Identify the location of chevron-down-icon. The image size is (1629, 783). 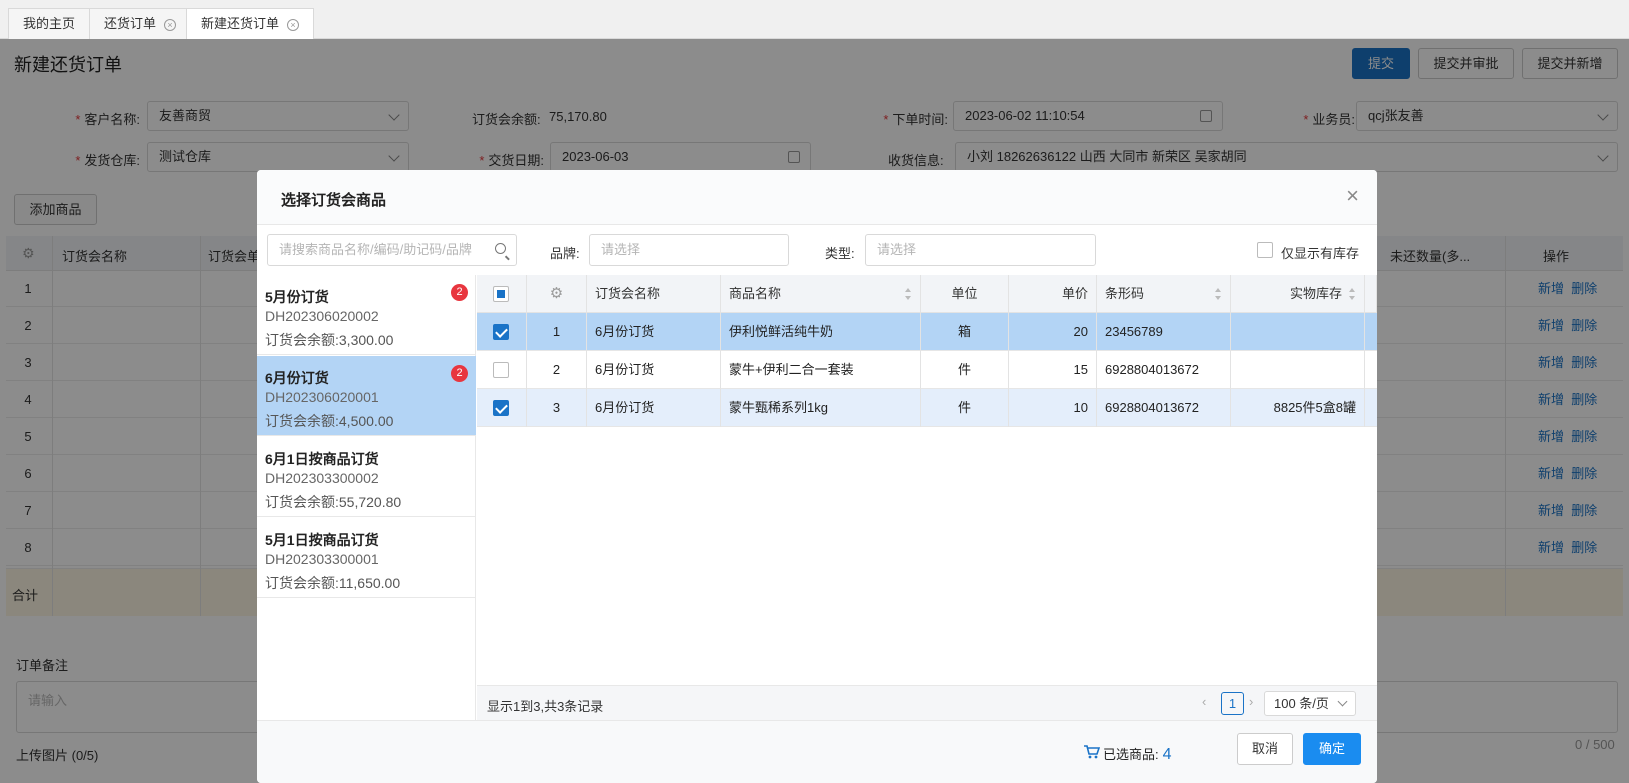
(1342, 701).